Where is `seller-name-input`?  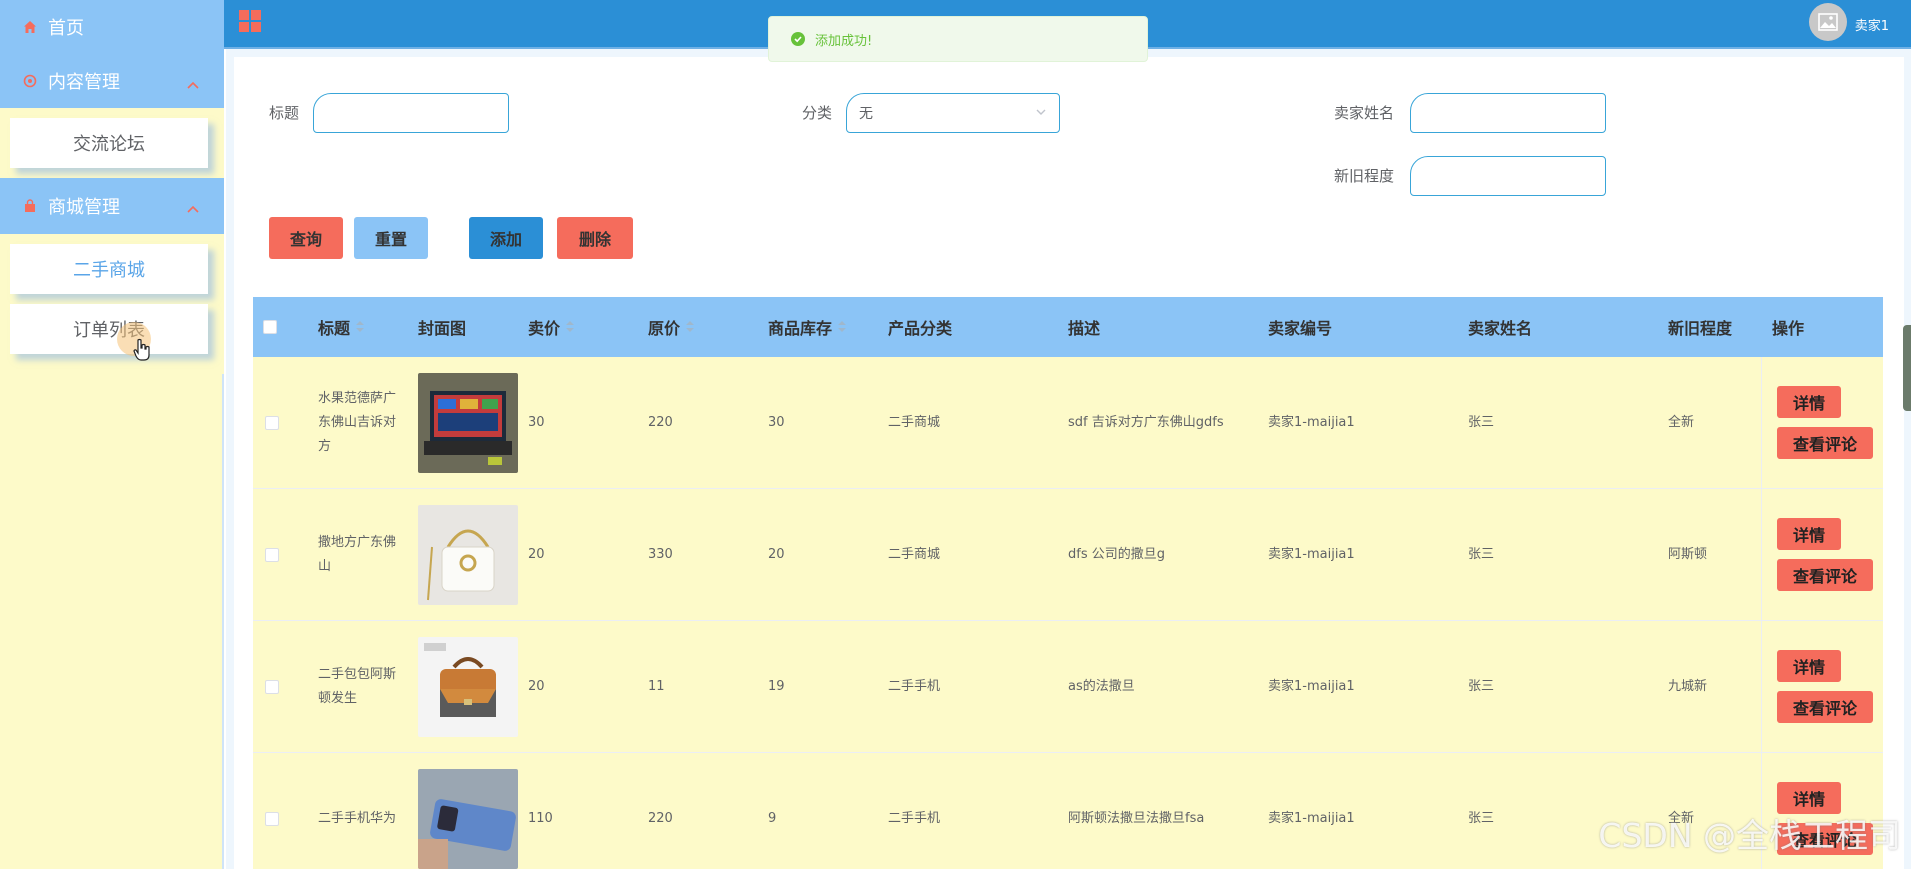 seller-name-input is located at coordinates (1508, 113).